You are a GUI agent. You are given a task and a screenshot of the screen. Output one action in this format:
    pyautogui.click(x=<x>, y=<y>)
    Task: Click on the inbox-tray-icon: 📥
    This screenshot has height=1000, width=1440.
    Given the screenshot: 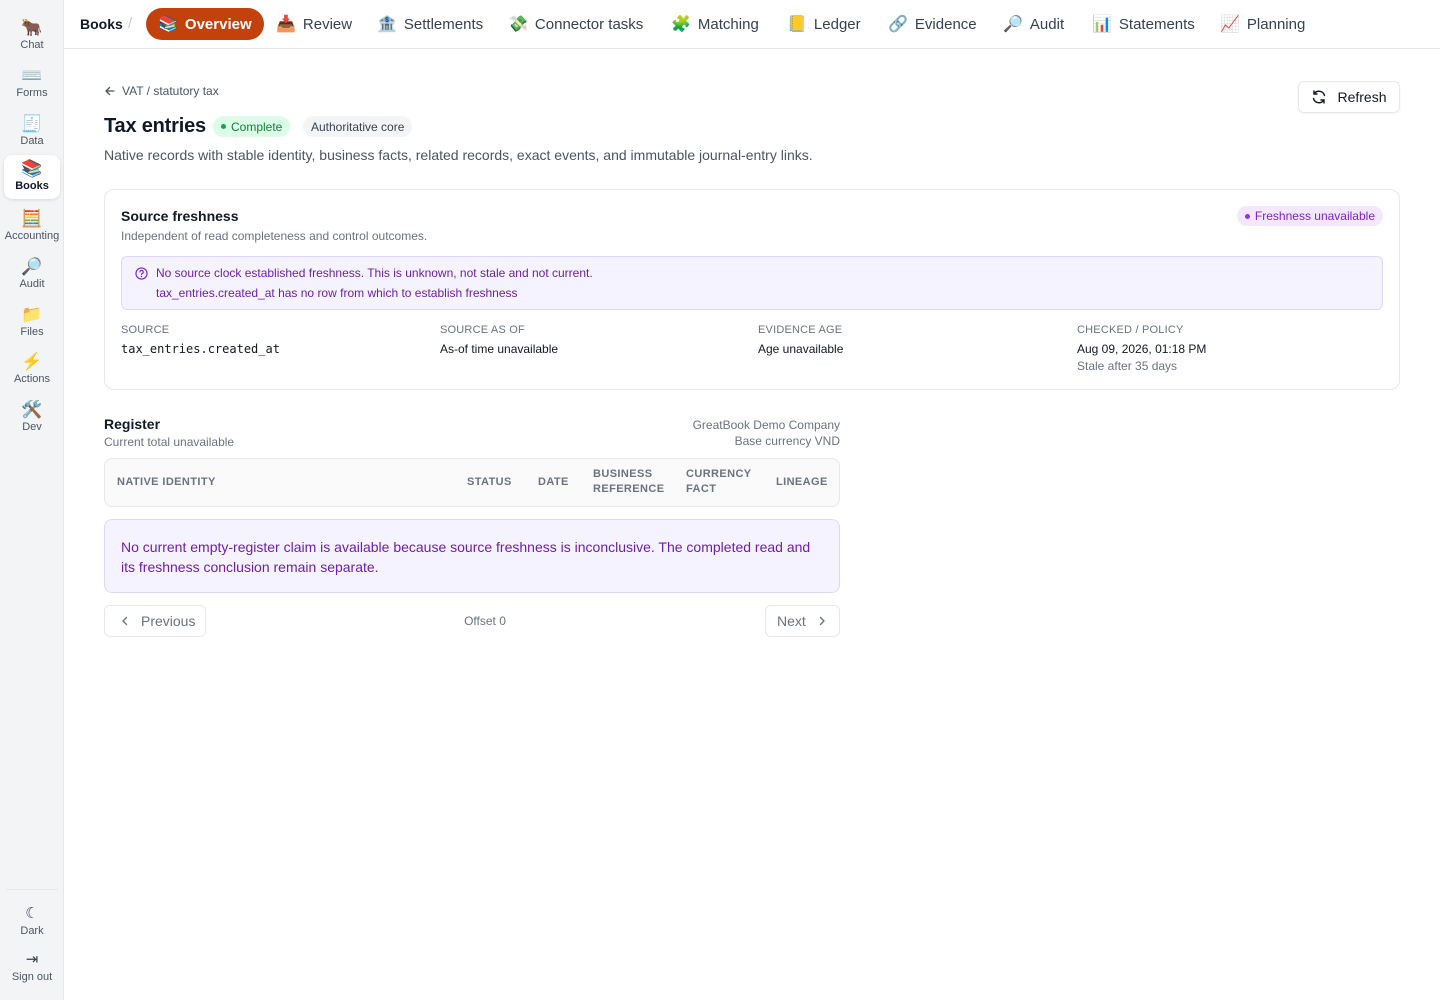 What is the action you would take?
    pyautogui.click(x=286, y=24)
    